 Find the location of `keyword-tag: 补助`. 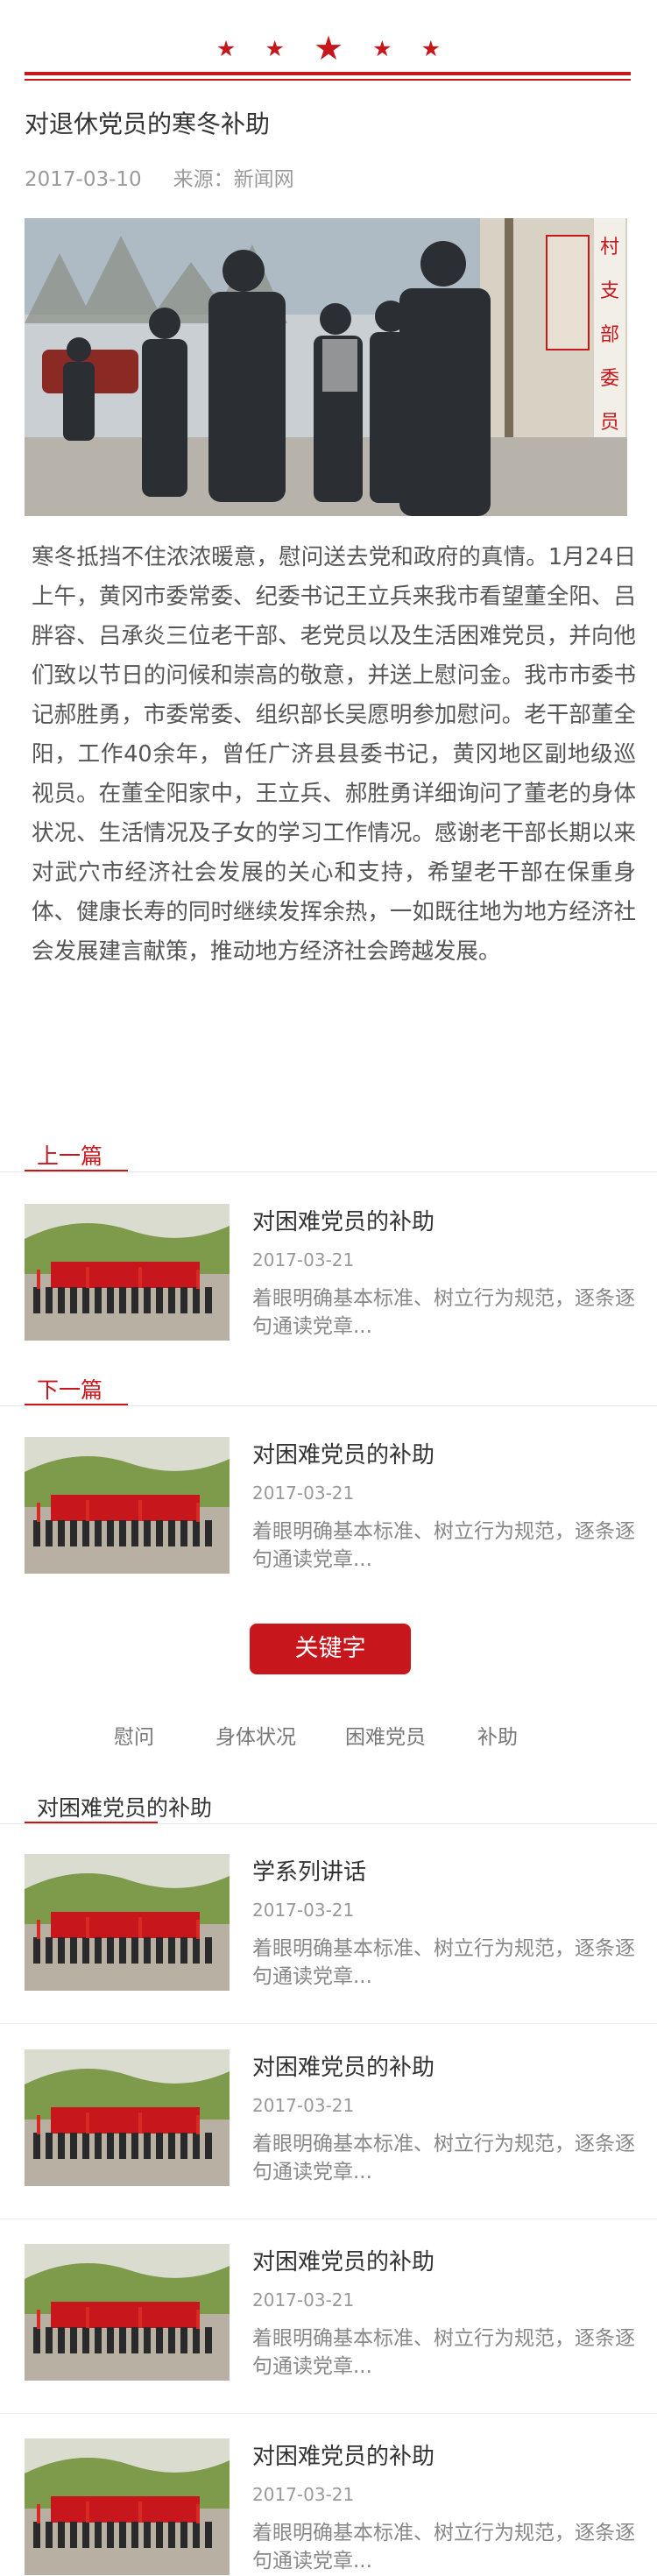

keyword-tag: 补助 is located at coordinates (497, 1735).